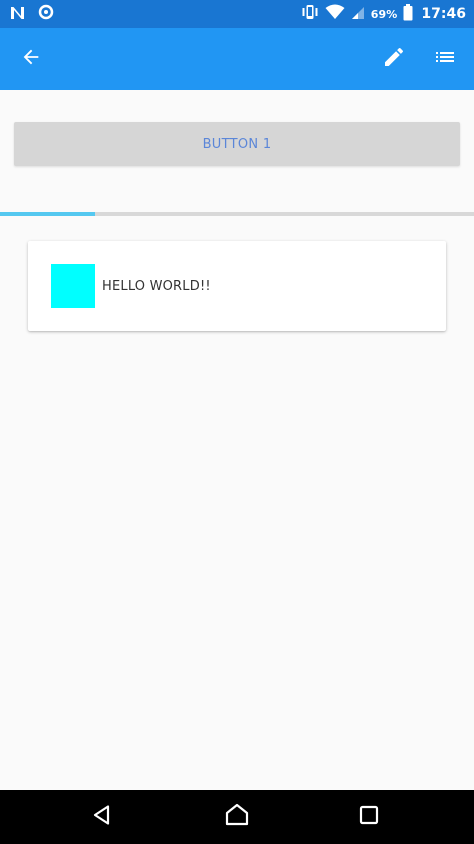  I want to click on back-button, so click(31, 59).